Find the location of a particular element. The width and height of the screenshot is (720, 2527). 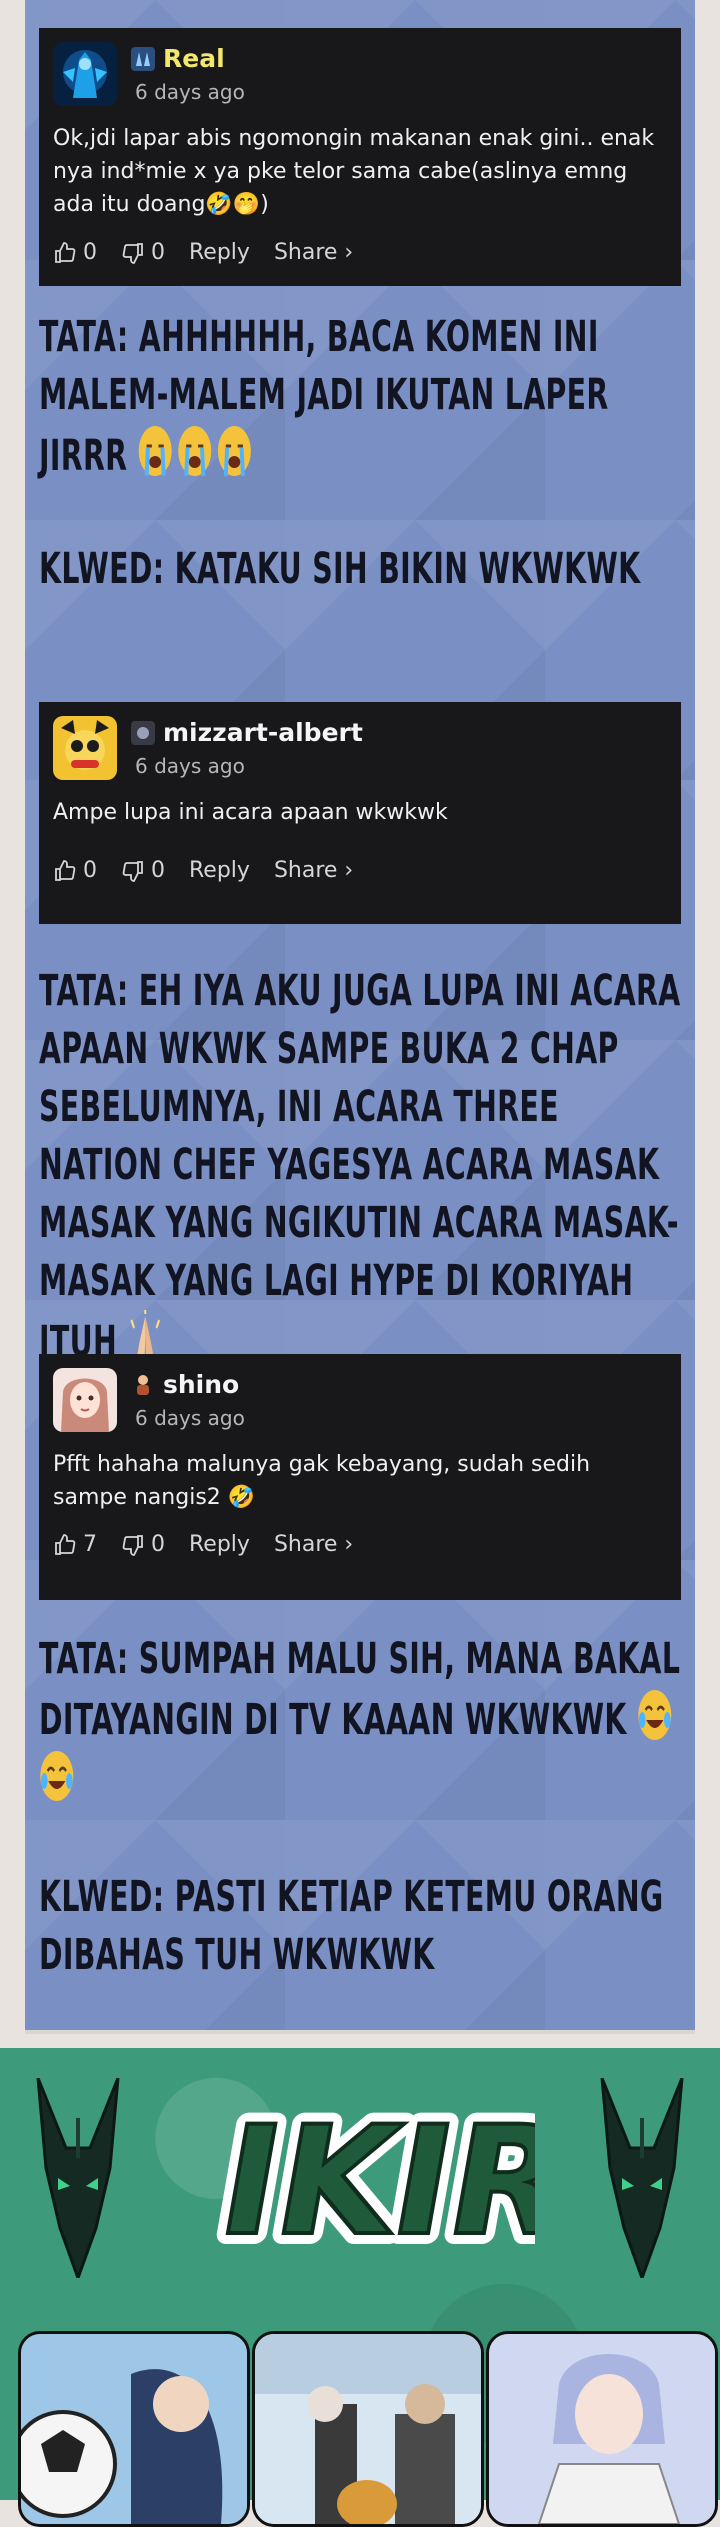

username: shino is located at coordinates (185, 1384).